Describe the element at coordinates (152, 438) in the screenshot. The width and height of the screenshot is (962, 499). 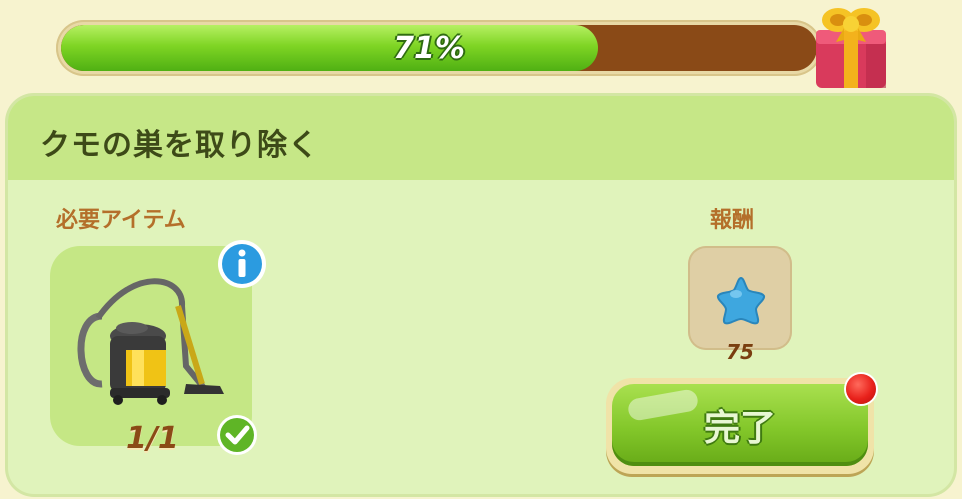
I see `required-item-count: 1/1` at that location.